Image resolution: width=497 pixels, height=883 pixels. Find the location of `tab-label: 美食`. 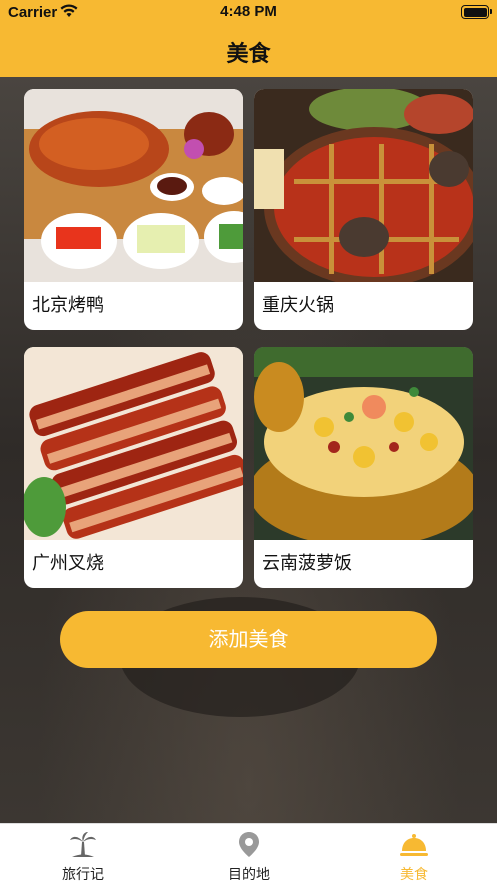

tab-label: 美食 is located at coordinates (414, 875).